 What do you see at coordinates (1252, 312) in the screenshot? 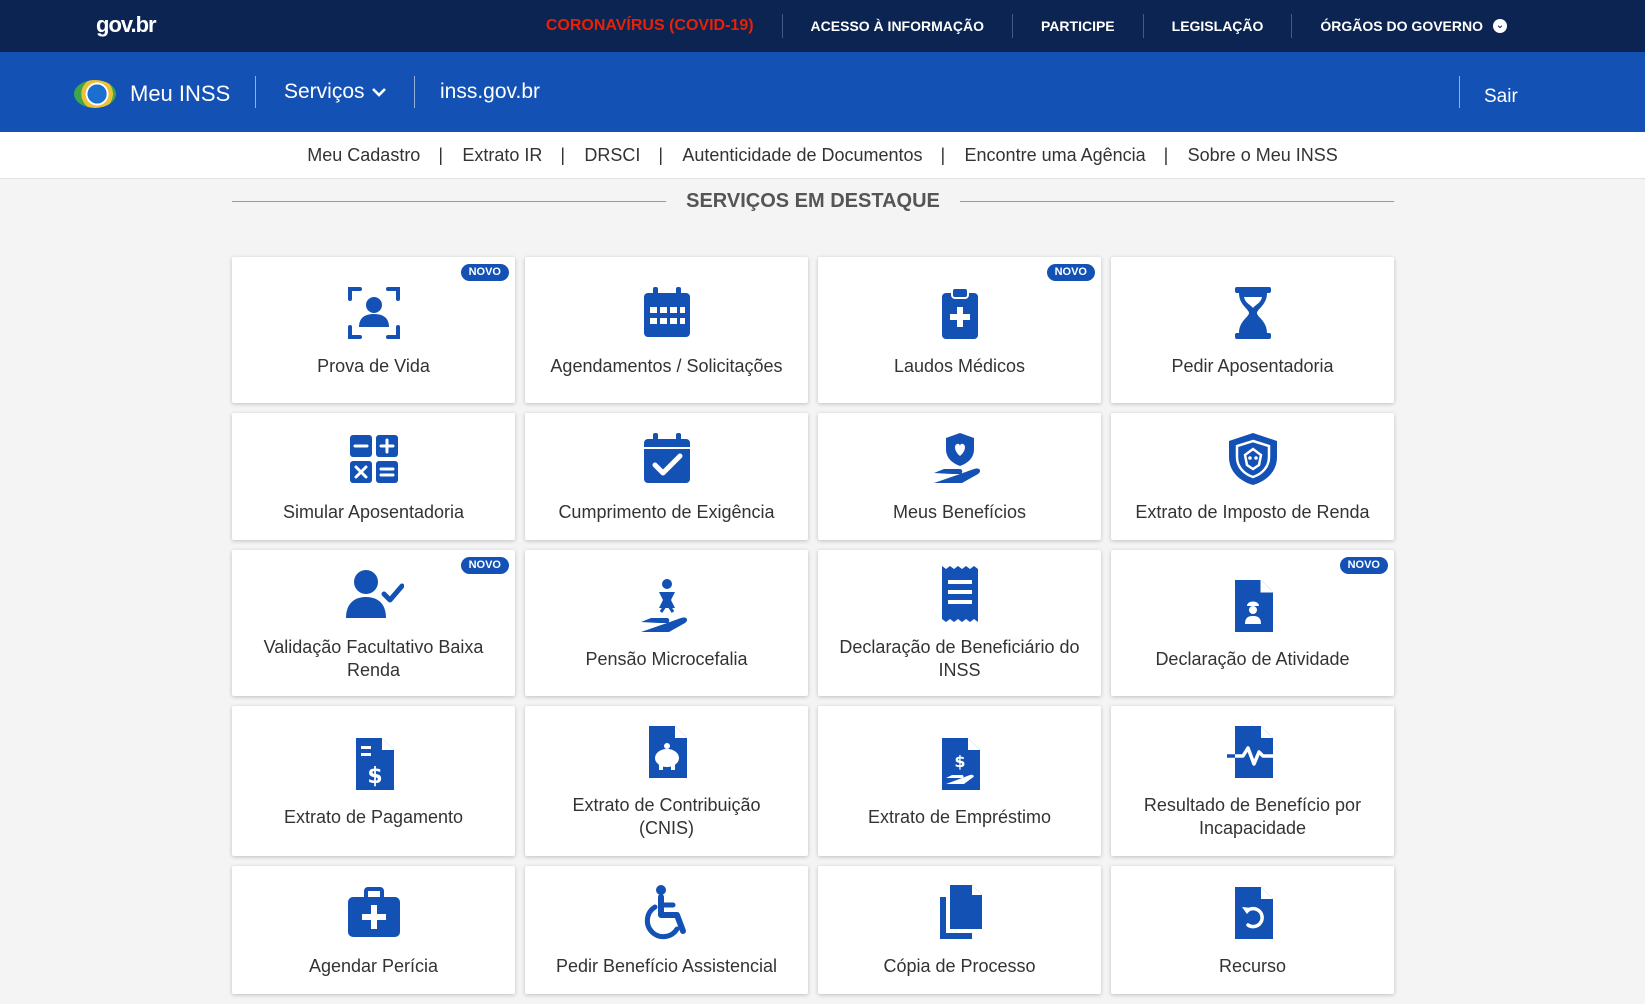
I see `hourglass-icon` at bounding box center [1252, 312].